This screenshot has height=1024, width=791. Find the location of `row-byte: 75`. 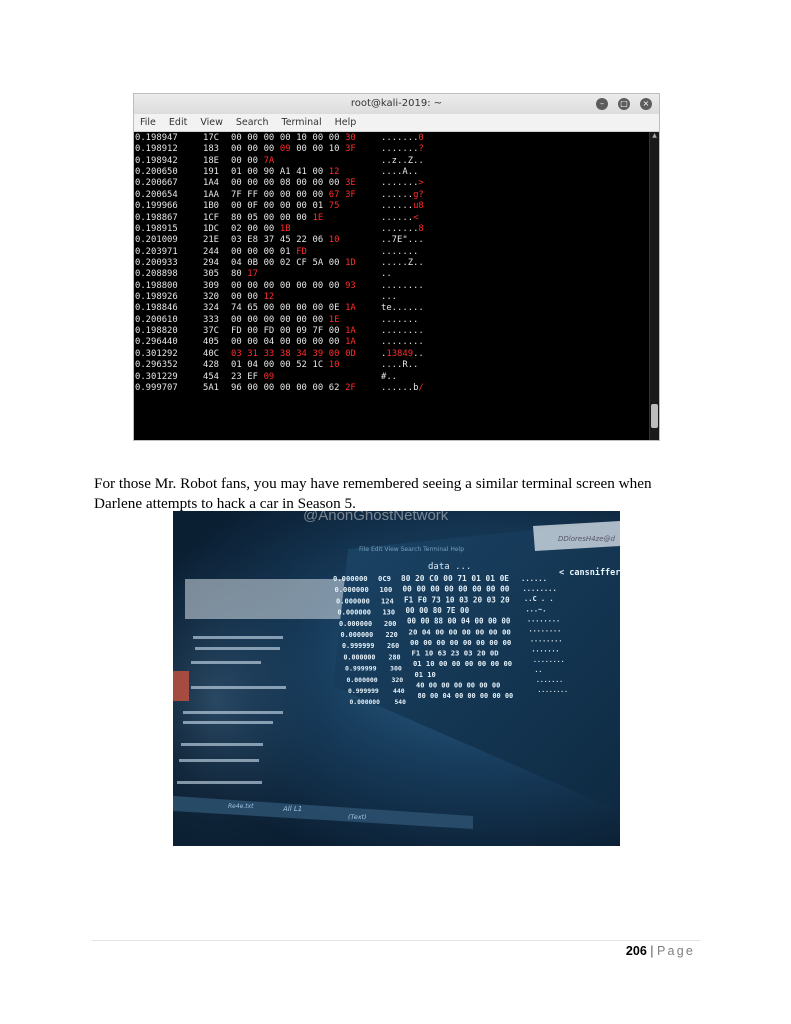

row-byte: 75 is located at coordinates (334, 206).